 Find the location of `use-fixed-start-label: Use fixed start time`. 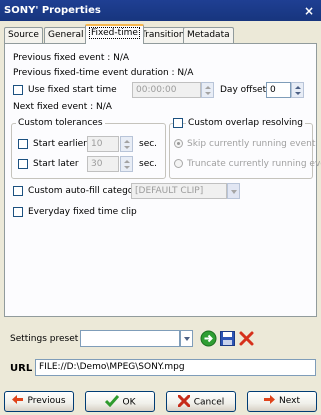

use-fixed-start-label: Use fixed start time is located at coordinates (72, 90).